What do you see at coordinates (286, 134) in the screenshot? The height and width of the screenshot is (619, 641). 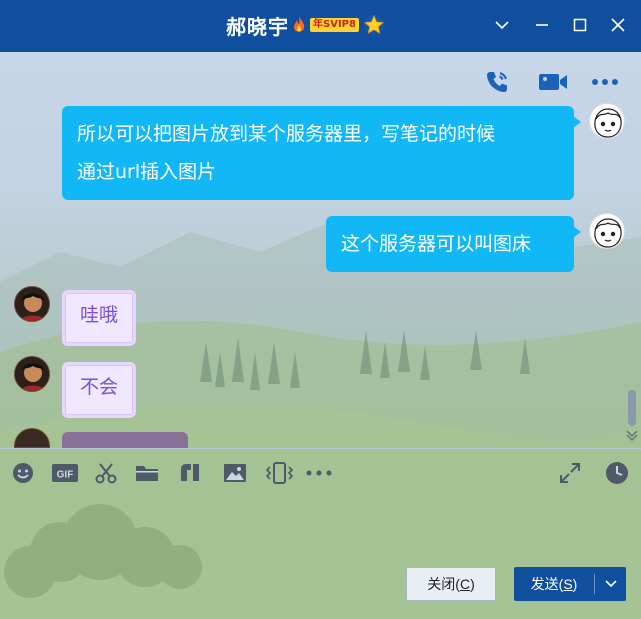 I see `message-text-line: 所以可以把图片放到某个服务器里，写笔记的时候` at bounding box center [286, 134].